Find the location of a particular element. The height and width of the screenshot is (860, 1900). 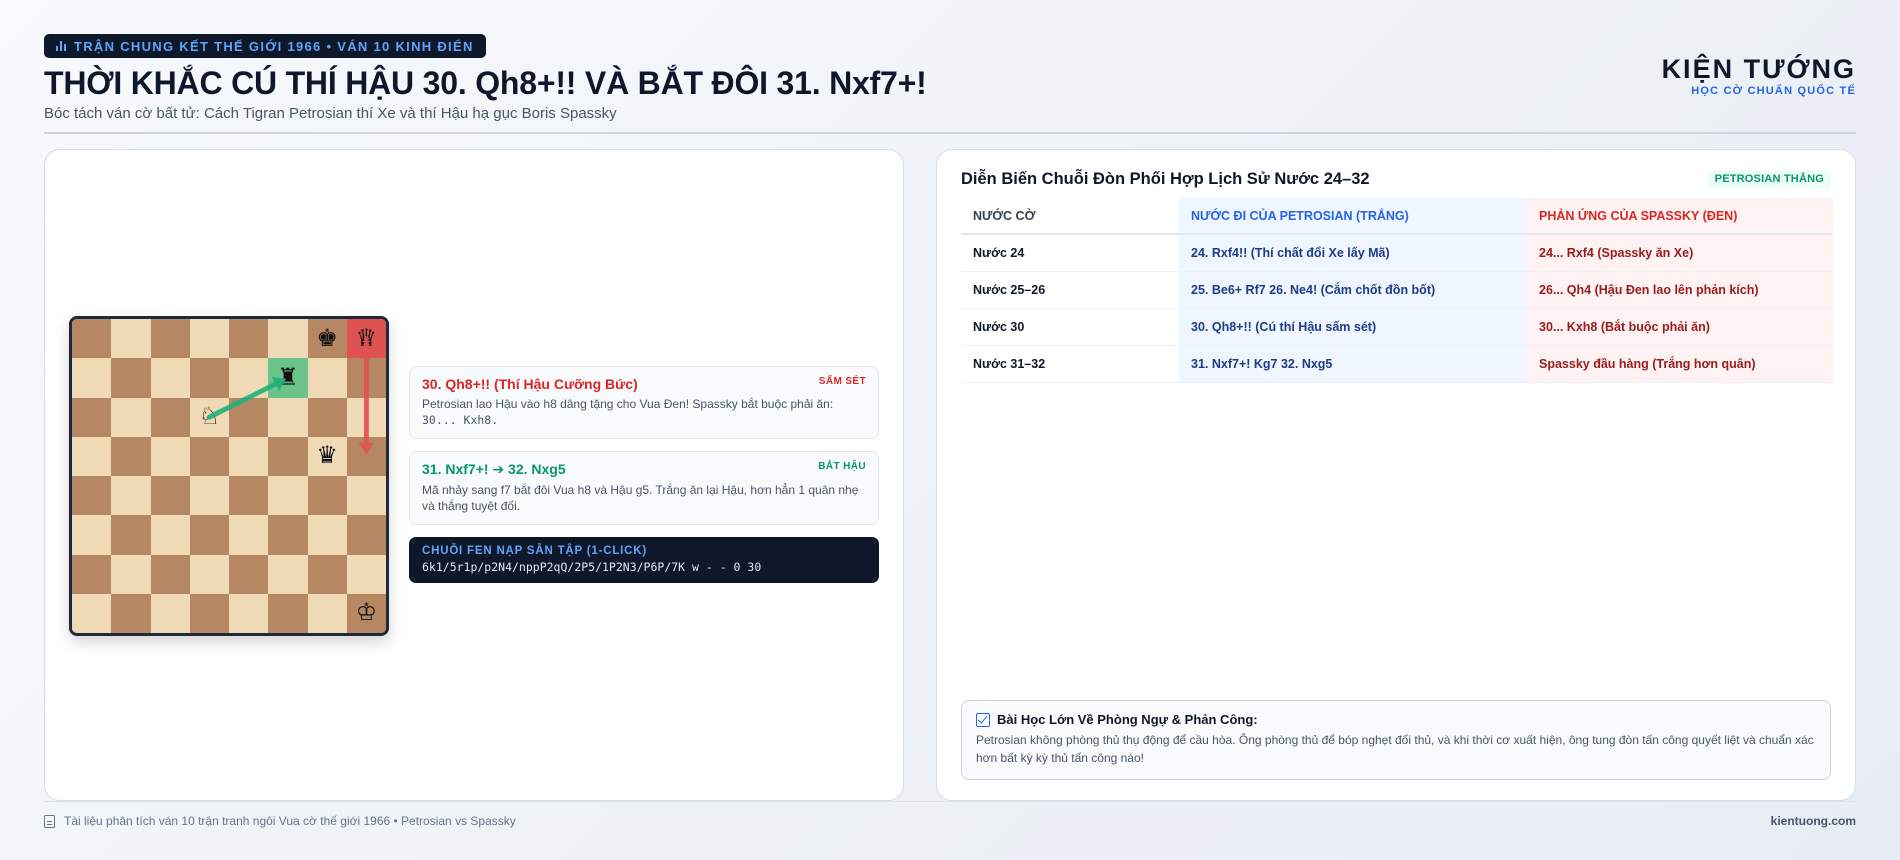

square-c6 is located at coordinates (170, 417).